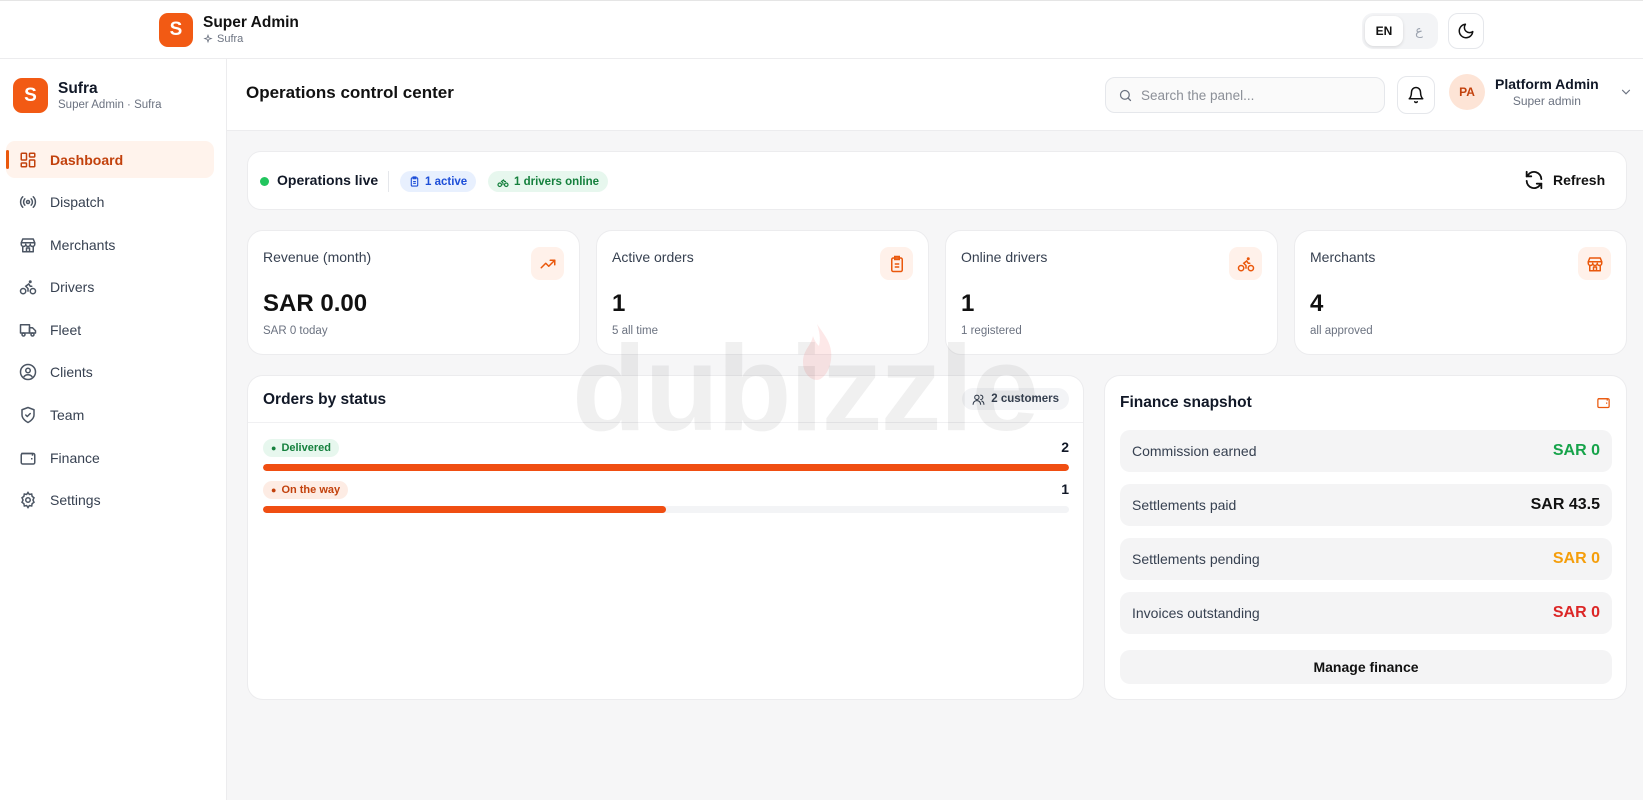 This screenshot has height=800, width=1643. I want to click on refresh-label: Refresh, so click(1579, 180).